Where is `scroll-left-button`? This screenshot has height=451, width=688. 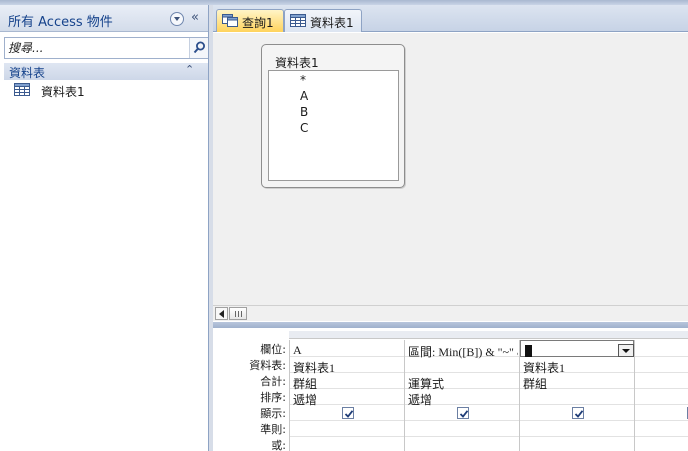
scroll-left-button is located at coordinates (221, 313).